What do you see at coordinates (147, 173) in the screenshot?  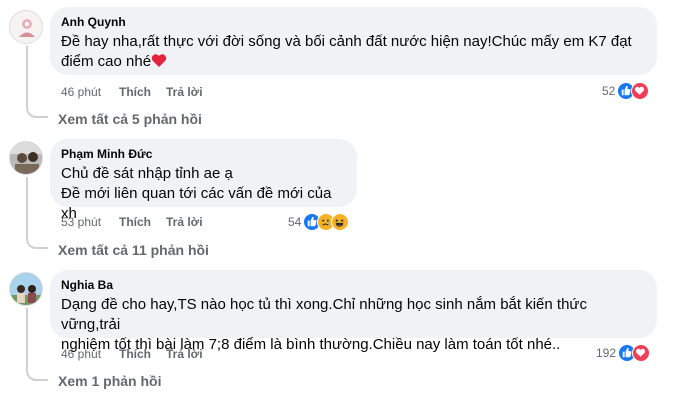 I see `comment-text-line: Chủ đề sát nhập tỉnh ae ạ` at bounding box center [147, 173].